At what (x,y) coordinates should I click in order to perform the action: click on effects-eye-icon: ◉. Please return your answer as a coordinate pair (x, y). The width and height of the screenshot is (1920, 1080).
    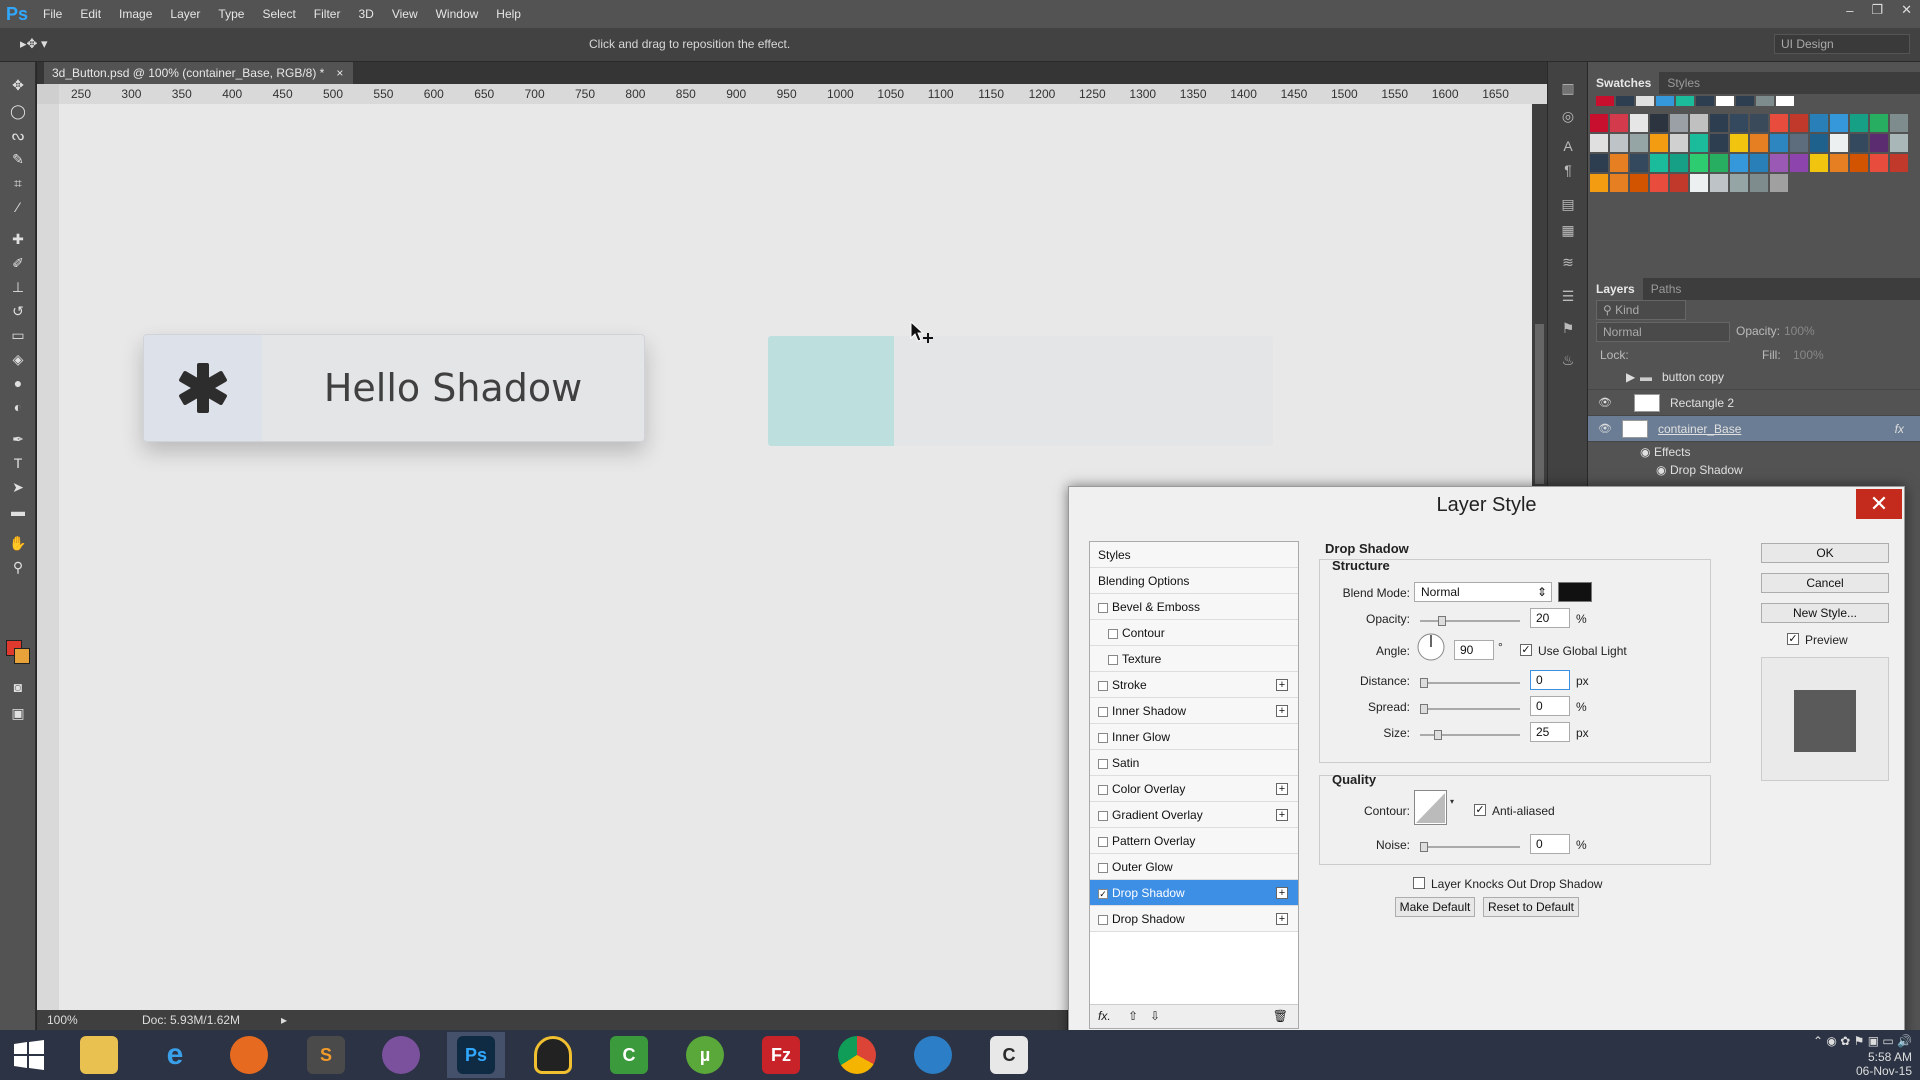
    Looking at the image, I should click on (1645, 452).